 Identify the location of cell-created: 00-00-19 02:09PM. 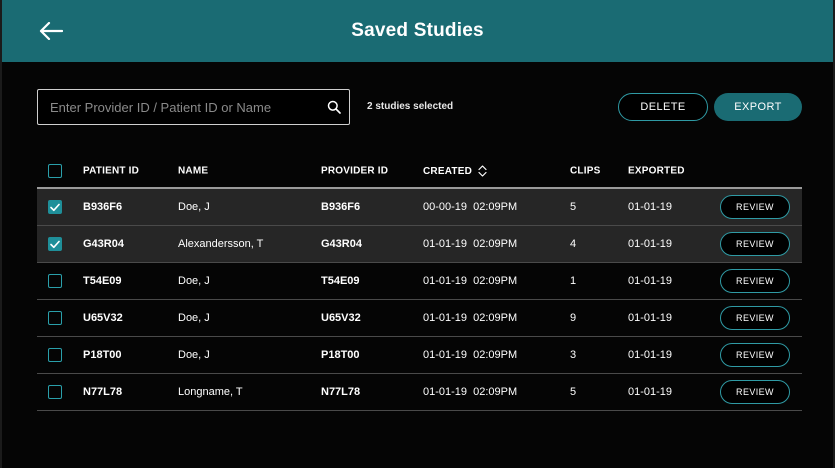
(470, 207).